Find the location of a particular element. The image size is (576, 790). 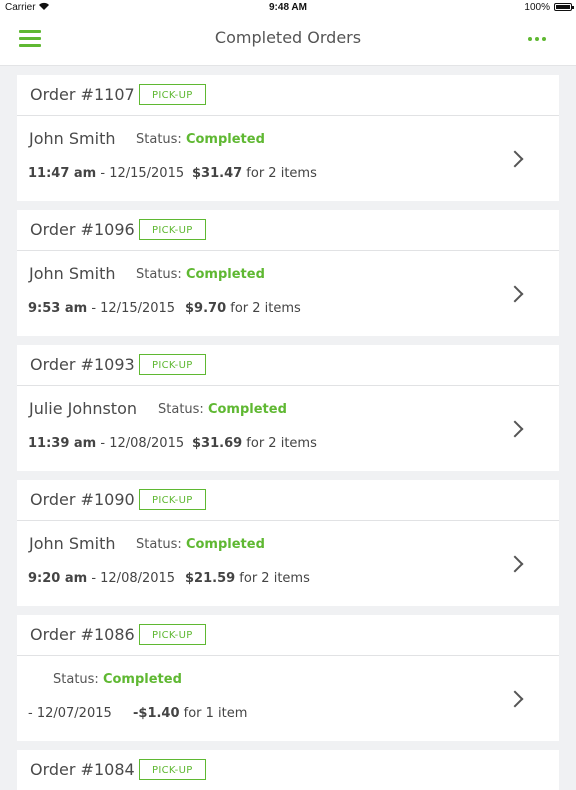

status-bar: Carrier 9:48 AM 100% is located at coordinates (288, 8).